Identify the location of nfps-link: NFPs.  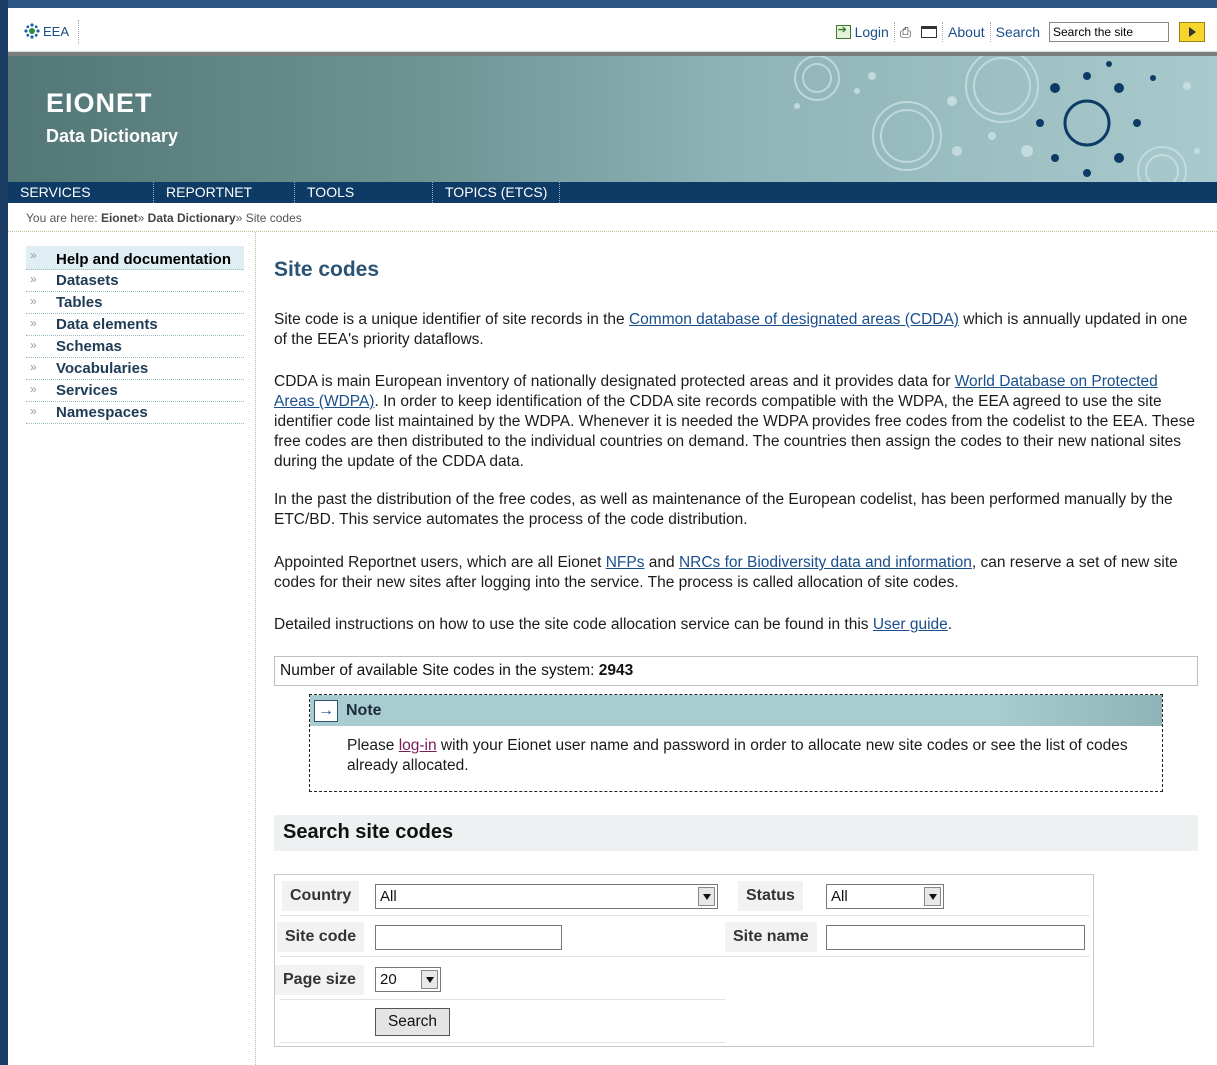
(625, 562).